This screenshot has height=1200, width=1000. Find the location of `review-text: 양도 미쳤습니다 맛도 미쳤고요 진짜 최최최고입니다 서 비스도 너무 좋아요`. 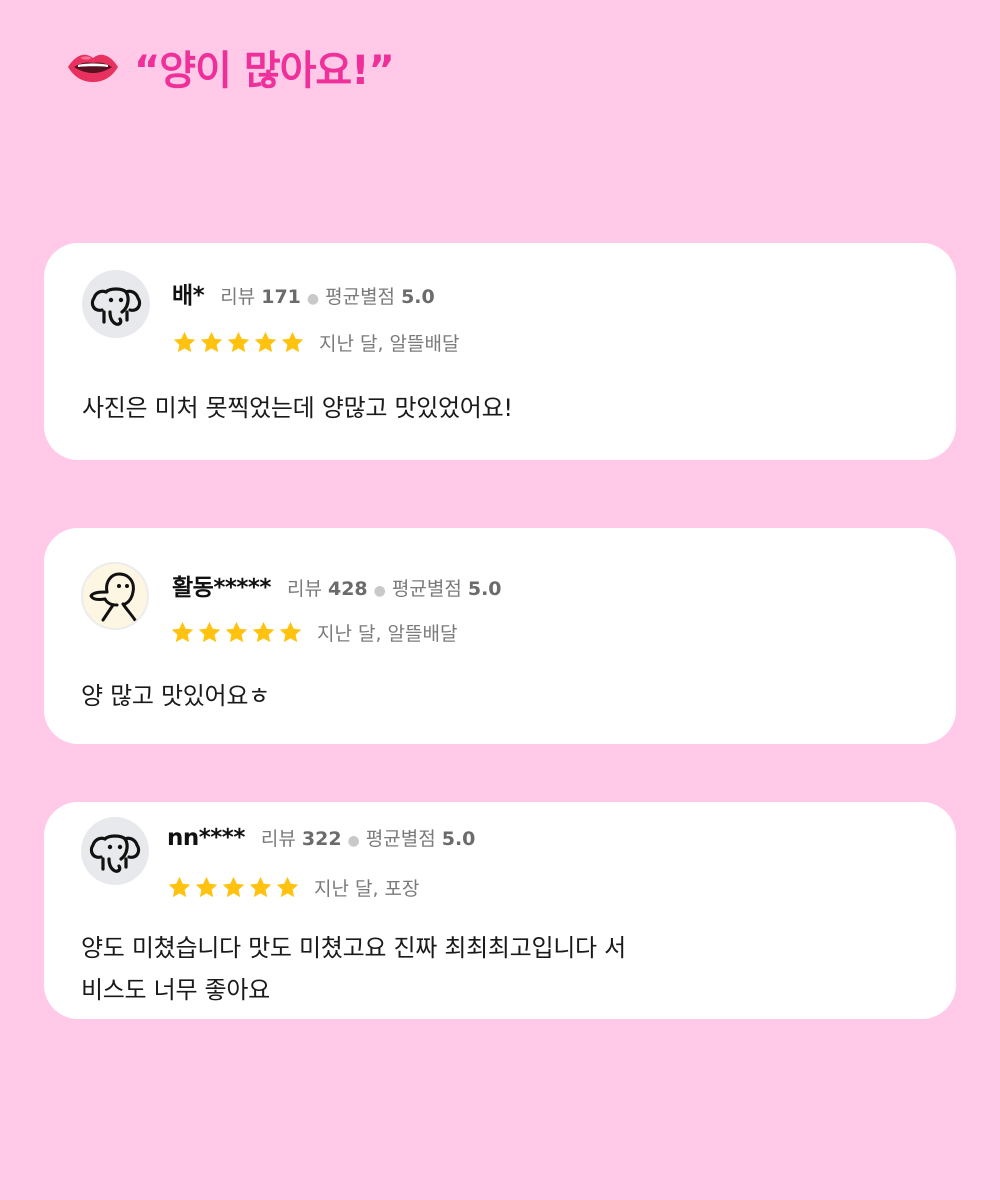

review-text: 양도 미쳤습니다 맛도 미쳤고요 진짜 최최최고입니다 서 비스도 너무 좋아요 is located at coordinates (353, 969).